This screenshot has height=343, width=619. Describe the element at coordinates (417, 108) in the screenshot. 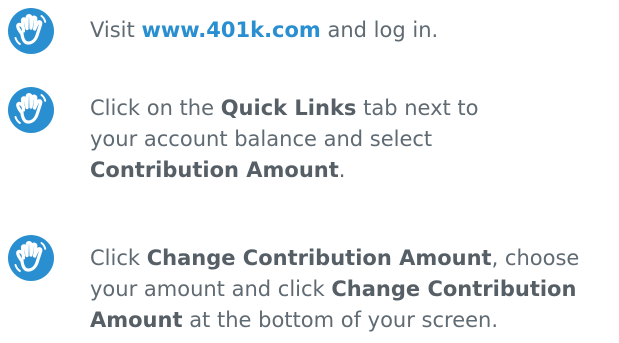

I see `step-text-segment: tab next to` at that location.